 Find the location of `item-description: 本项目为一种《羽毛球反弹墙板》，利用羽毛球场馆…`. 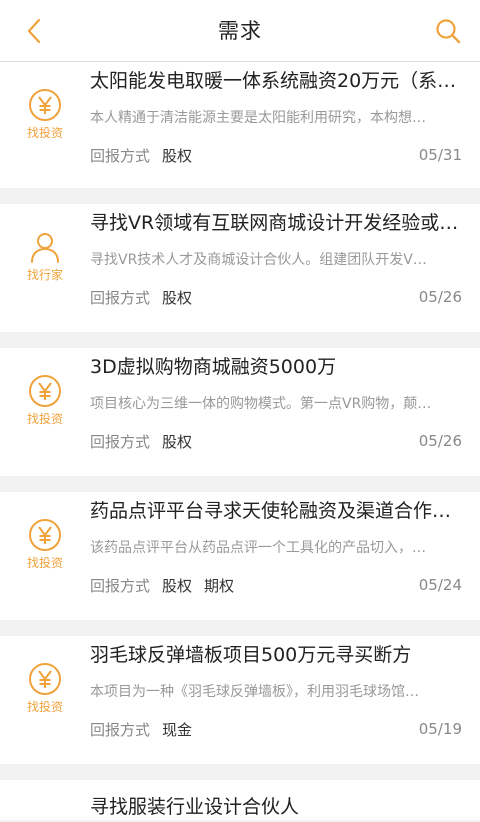

item-description: 本项目为一种《羽毛球反弹墙板》，利用羽毛球场馆… is located at coordinates (254, 692).